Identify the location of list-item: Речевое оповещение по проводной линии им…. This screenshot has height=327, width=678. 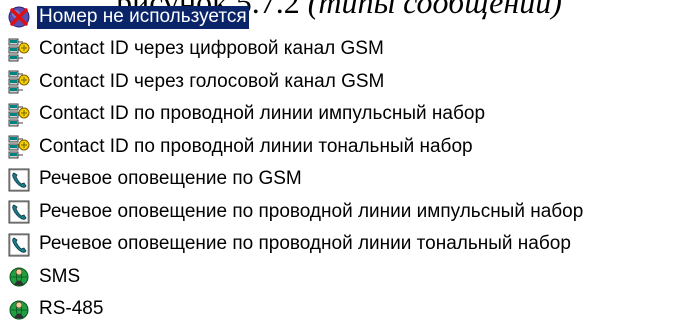
(339, 212).